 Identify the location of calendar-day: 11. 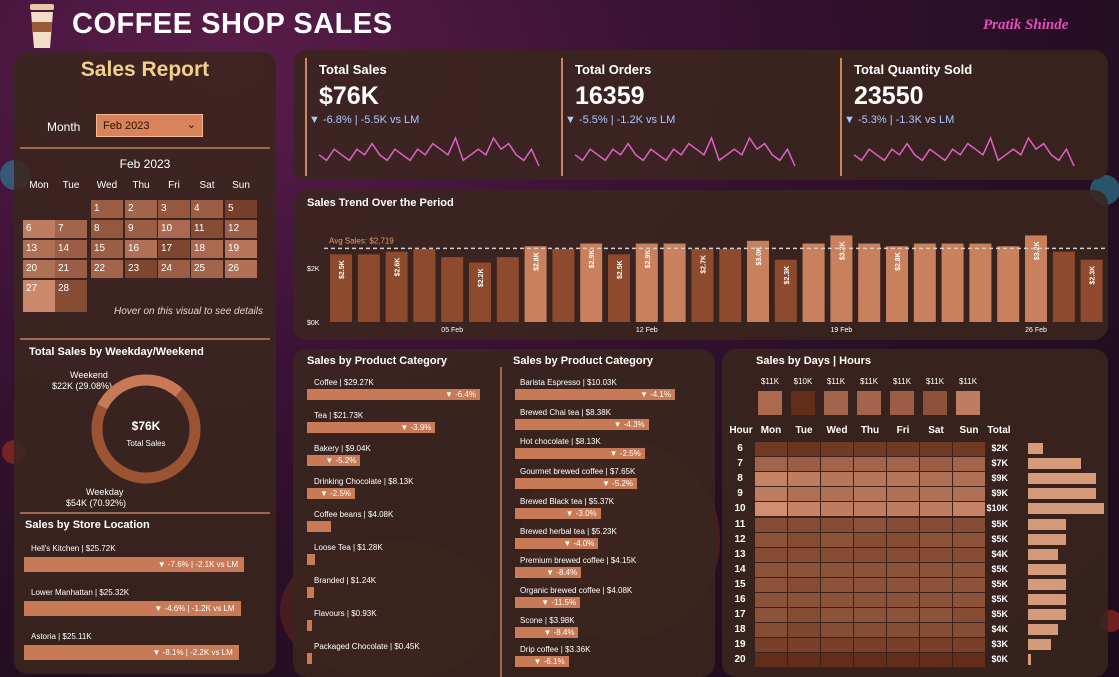
(207, 229).